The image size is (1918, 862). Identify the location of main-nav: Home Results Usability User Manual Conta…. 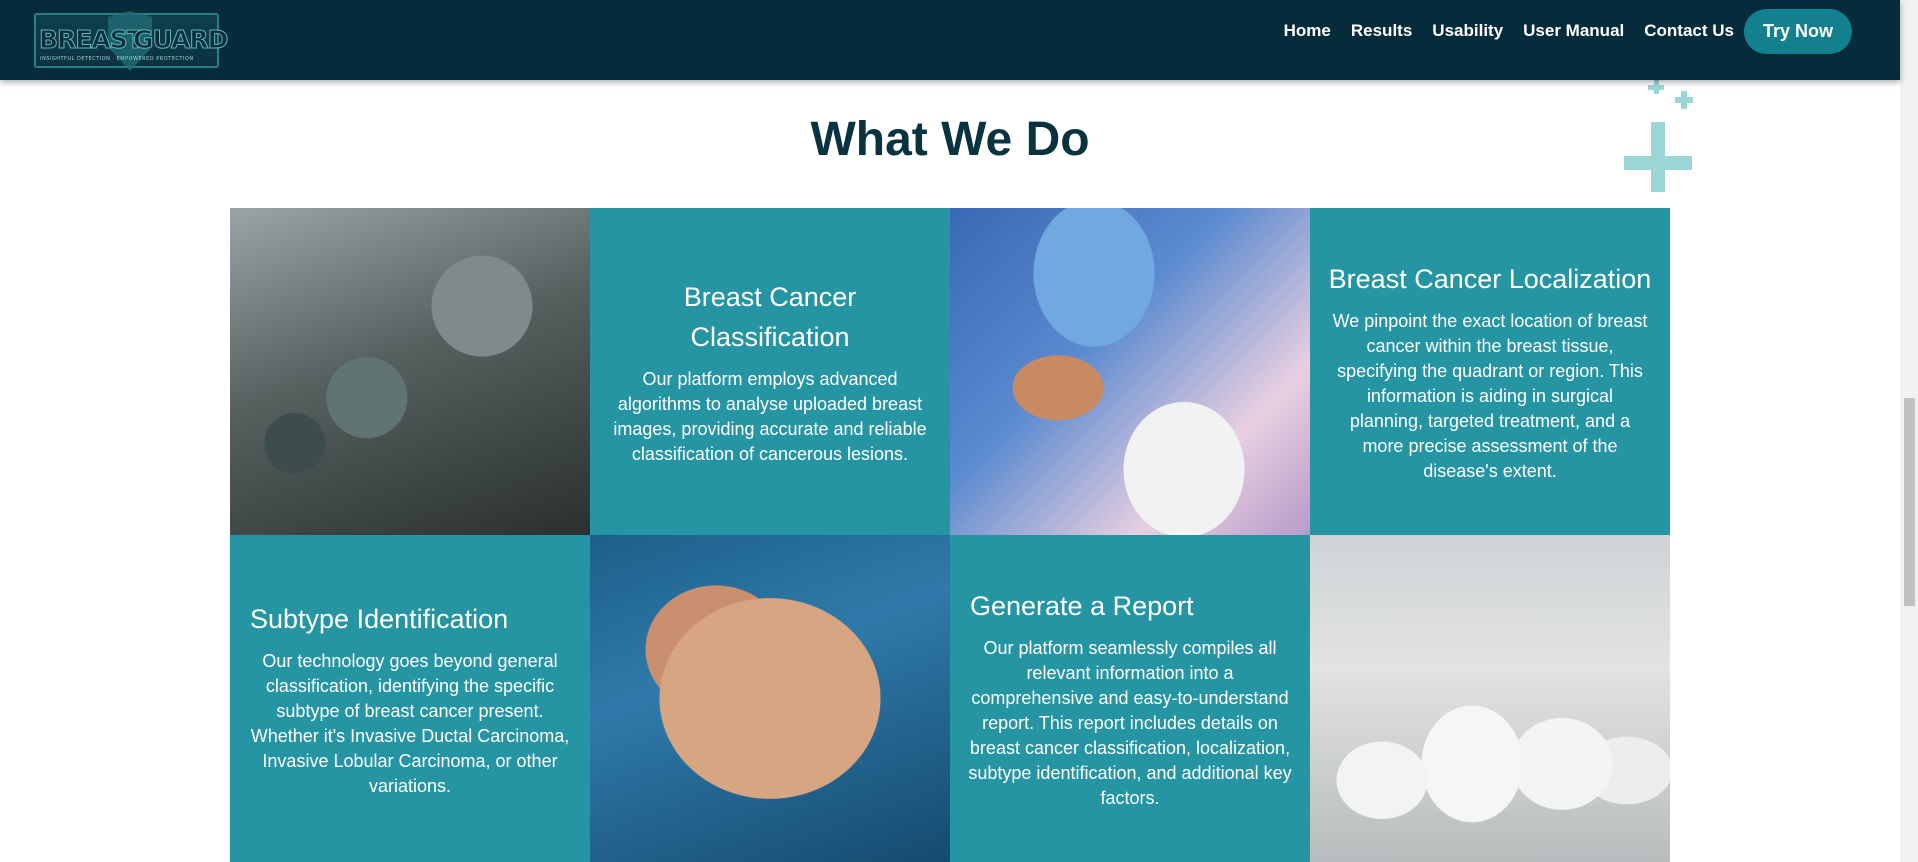
(1558, 31).